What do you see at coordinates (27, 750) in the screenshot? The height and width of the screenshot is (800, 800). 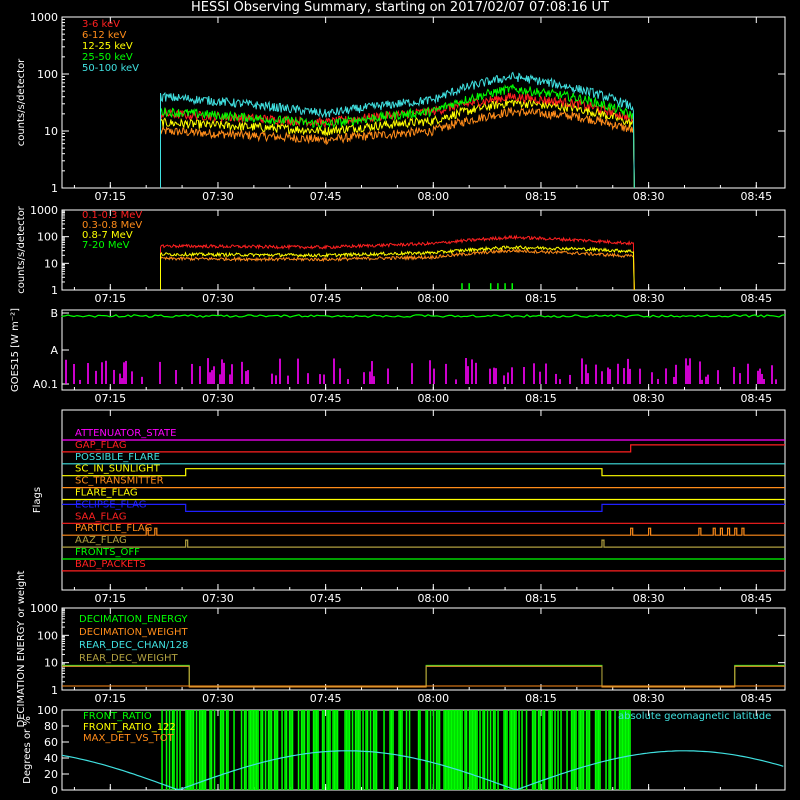 I see `y-axis-label: Degrees or %` at bounding box center [27, 750].